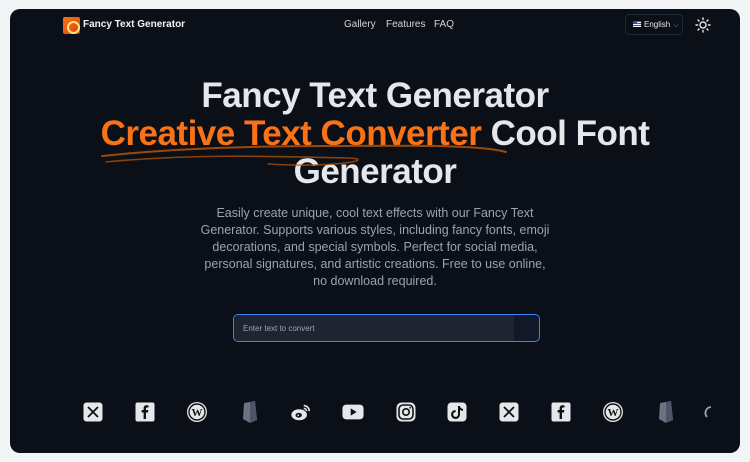 The image size is (750, 462). What do you see at coordinates (657, 24) in the screenshot?
I see `language-label: English` at bounding box center [657, 24].